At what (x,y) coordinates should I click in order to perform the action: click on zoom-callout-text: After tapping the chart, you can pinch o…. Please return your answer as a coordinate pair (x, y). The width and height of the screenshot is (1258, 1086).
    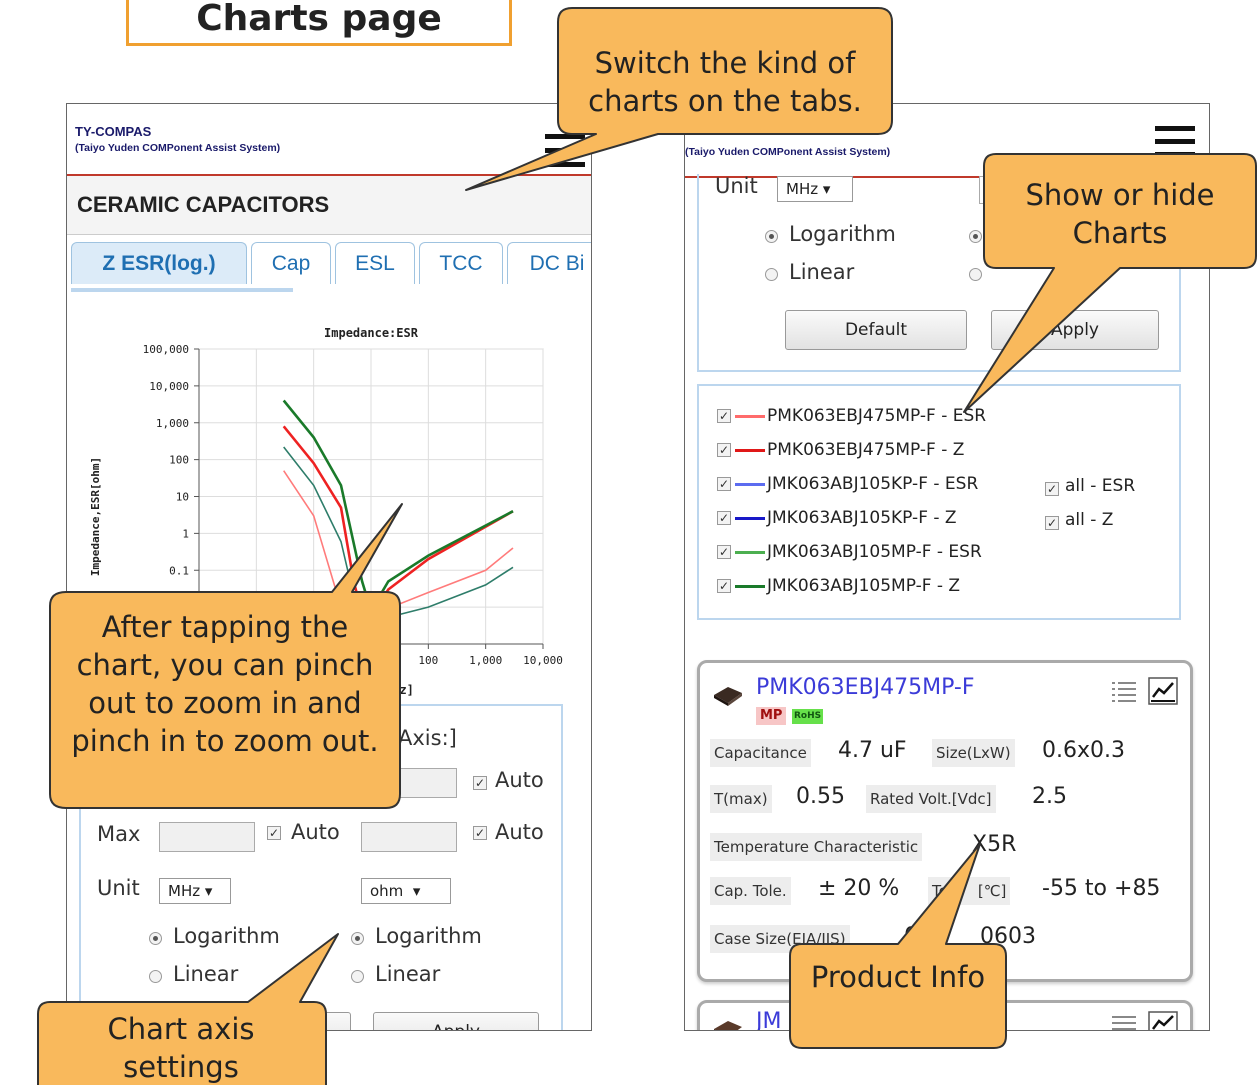
    Looking at the image, I should click on (225, 684).